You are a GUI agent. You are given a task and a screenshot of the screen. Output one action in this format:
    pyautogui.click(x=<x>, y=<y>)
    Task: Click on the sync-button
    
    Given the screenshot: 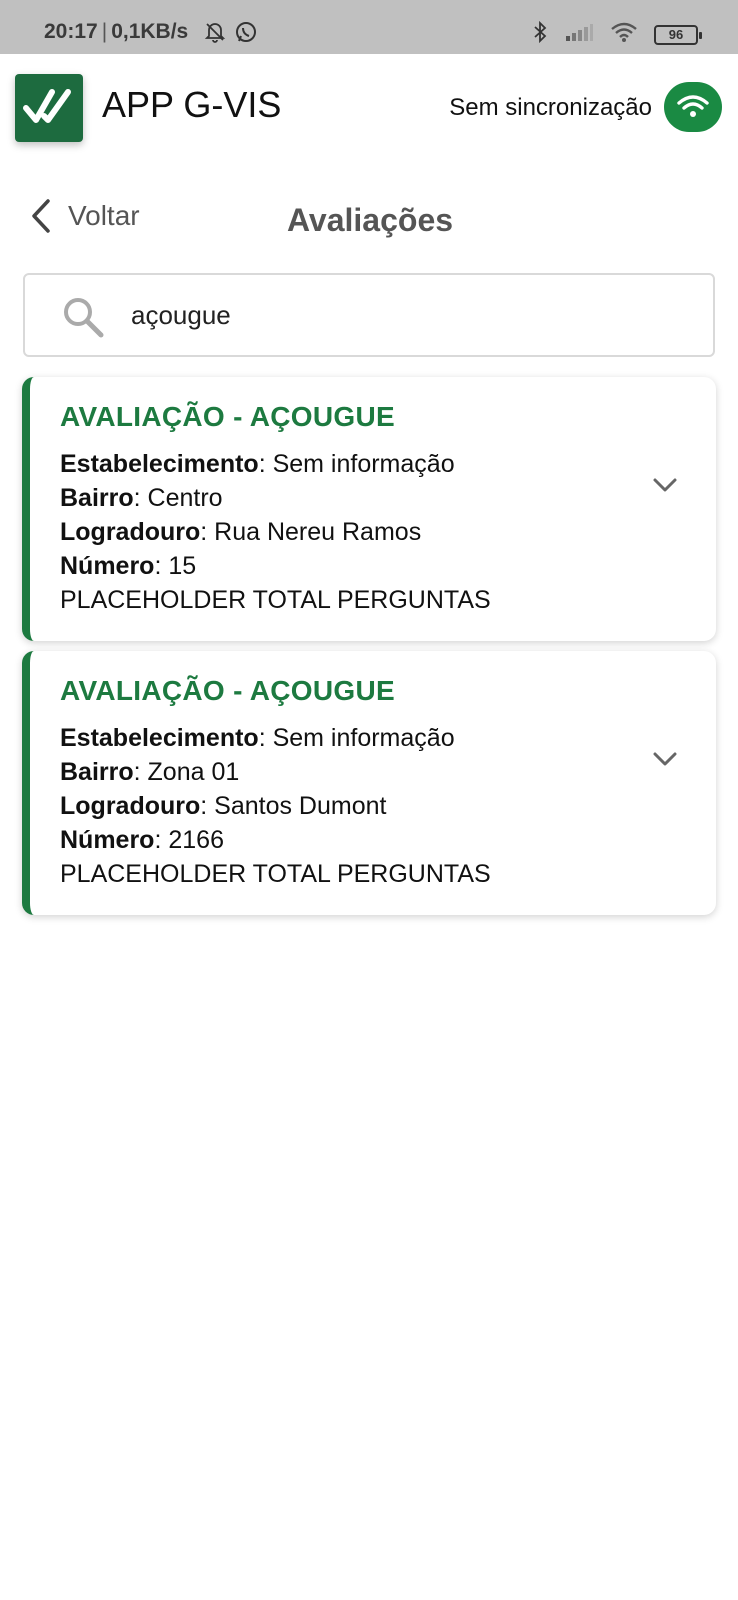 What is the action you would take?
    pyautogui.click(x=693, y=107)
    